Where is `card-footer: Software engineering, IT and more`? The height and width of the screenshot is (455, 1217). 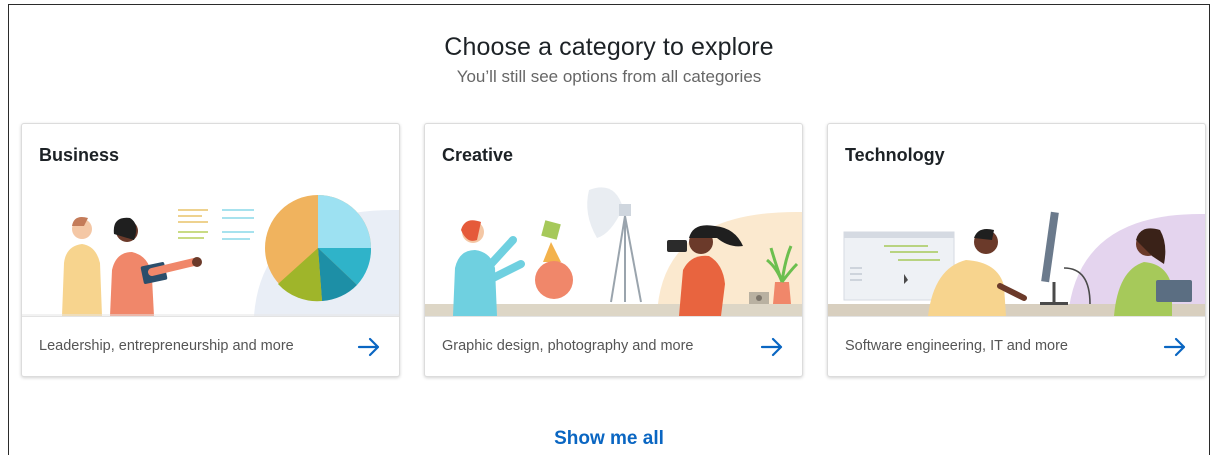 card-footer: Software engineering, IT and more is located at coordinates (1016, 346).